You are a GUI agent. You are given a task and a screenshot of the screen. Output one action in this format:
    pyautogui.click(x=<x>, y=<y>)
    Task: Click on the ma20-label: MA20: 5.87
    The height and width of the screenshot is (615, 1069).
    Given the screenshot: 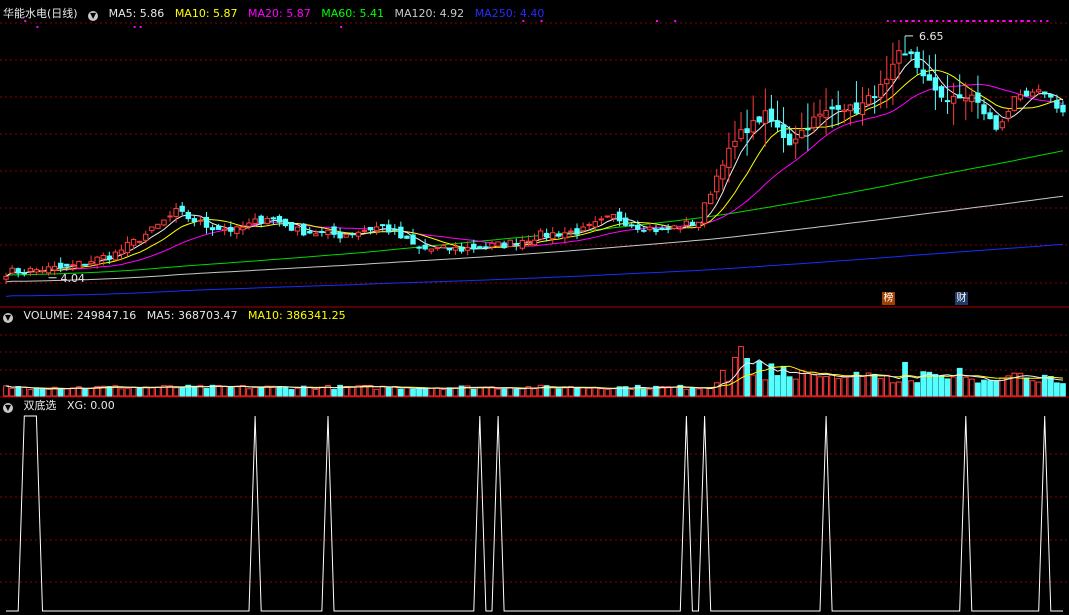 What is the action you would take?
    pyautogui.click(x=279, y=13)
    